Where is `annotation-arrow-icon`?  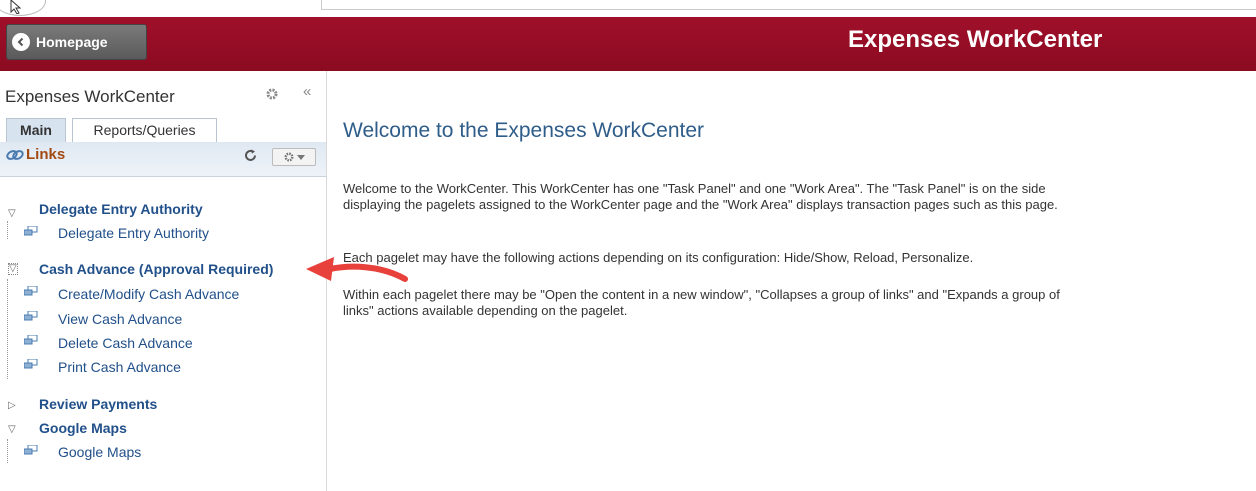 annotation-arrow-icon is located at coordinates (357, 269).